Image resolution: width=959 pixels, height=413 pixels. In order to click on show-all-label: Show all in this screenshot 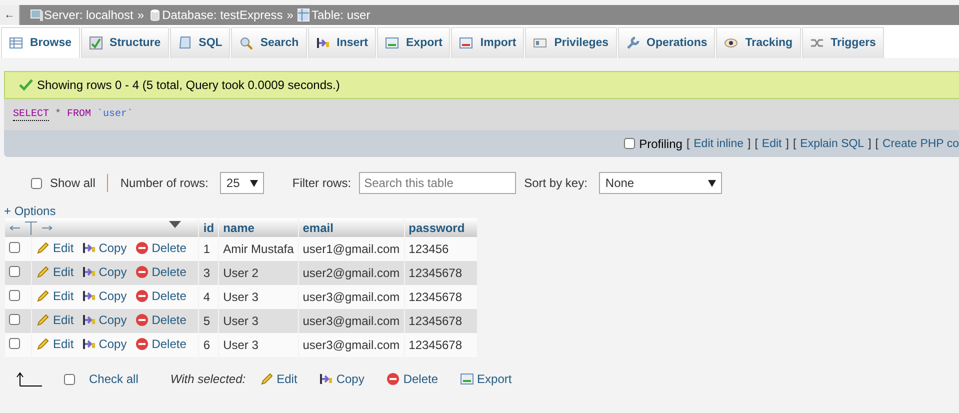, I will do `click(73, 183)`.